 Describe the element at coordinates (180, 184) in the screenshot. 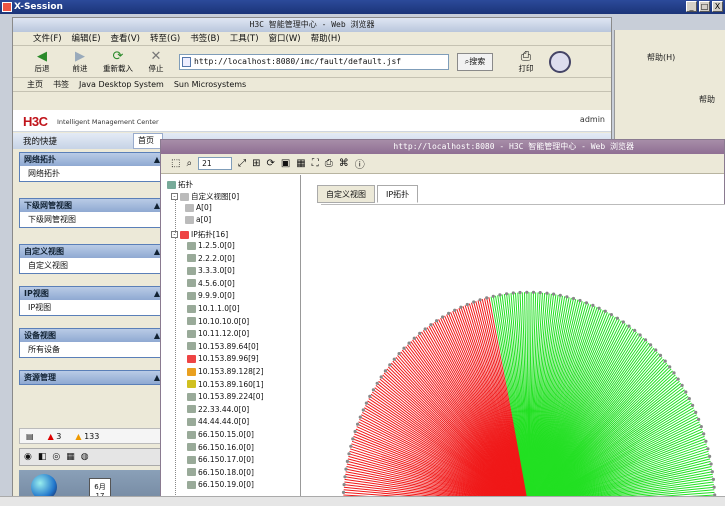

I see `tree-root-topology: 拓扑` at that location.